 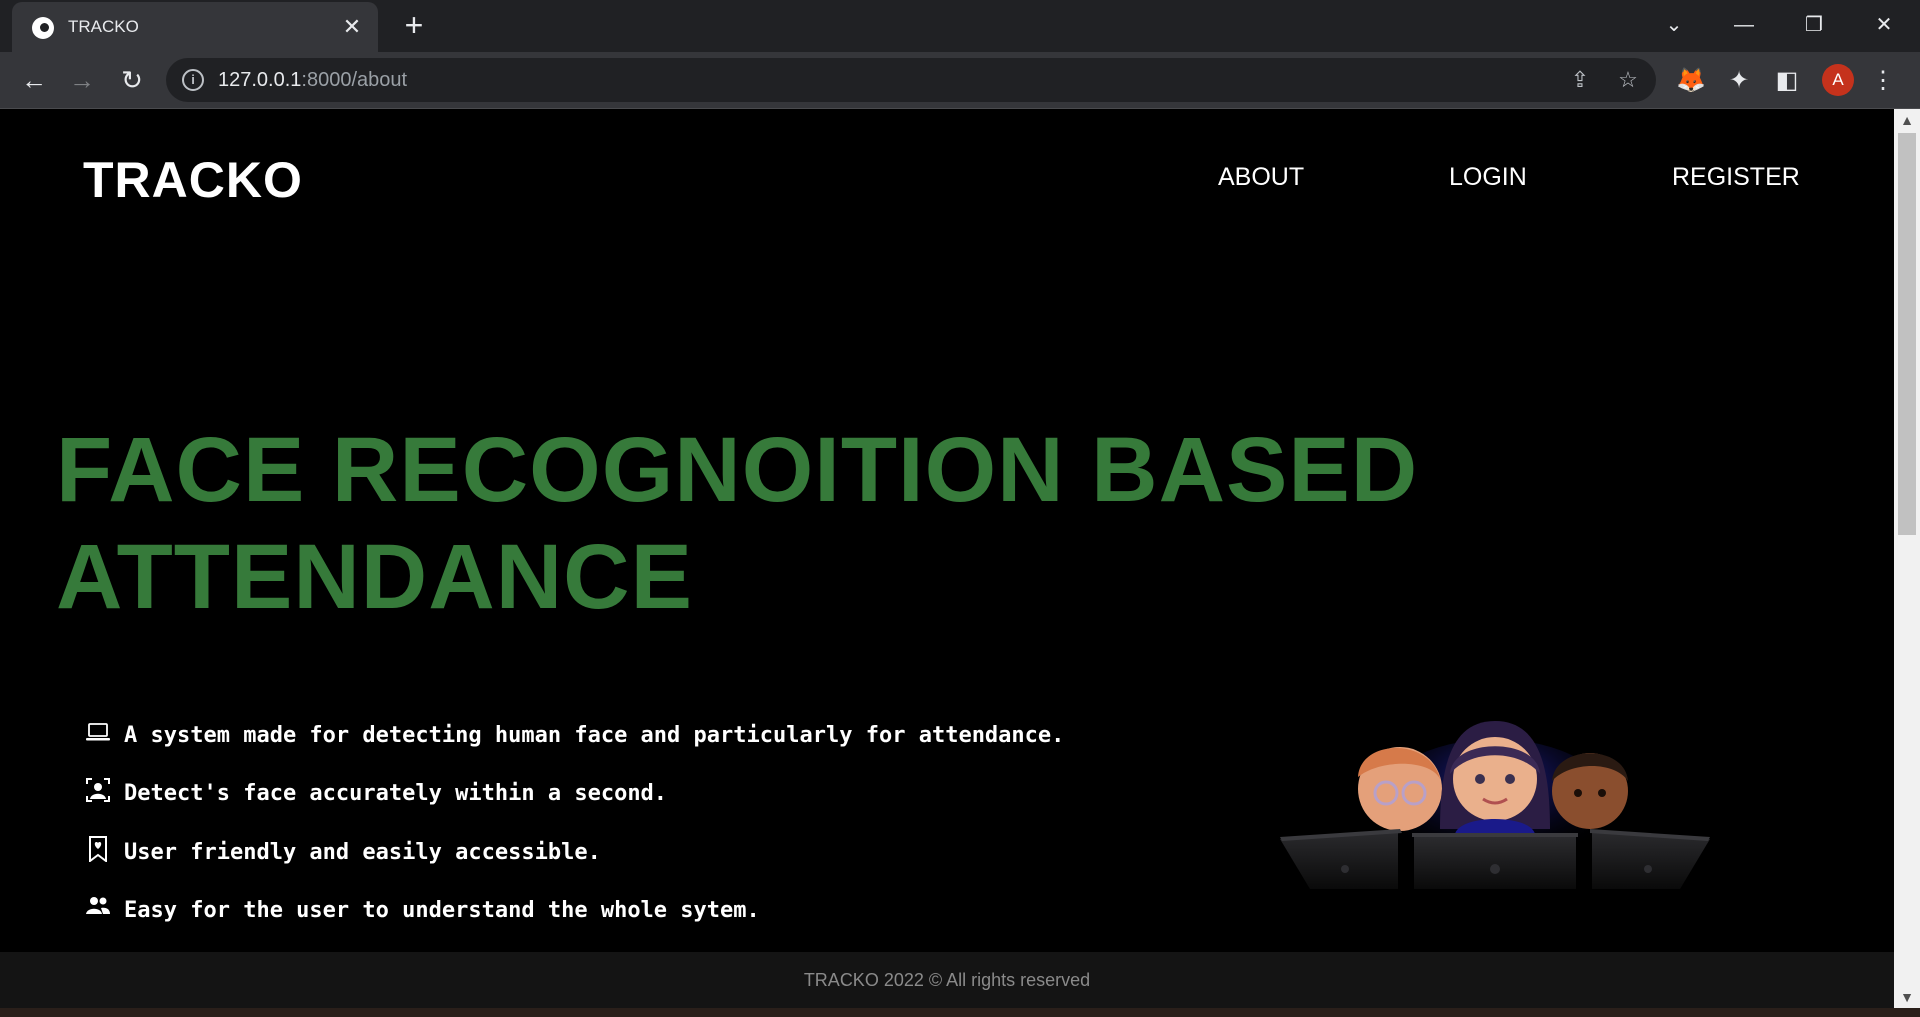 What do you see at coordinates (312, 80) in the screenshot?
I see `url-text: 127.0.0.1:8000/about` at bounding box center [312, 80].